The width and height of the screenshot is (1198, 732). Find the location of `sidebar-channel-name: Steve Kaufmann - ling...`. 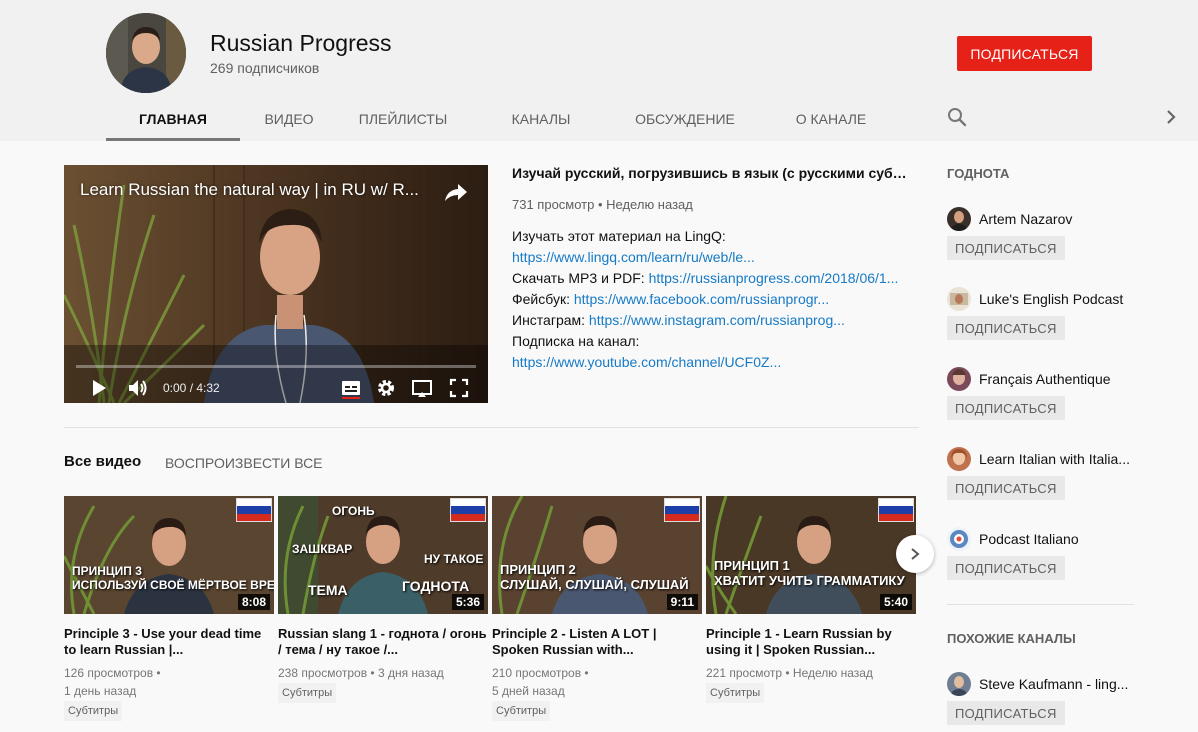

sidebar-channel-name: Steve Kaufmann - ling... is located at coordinates (1058, 684).